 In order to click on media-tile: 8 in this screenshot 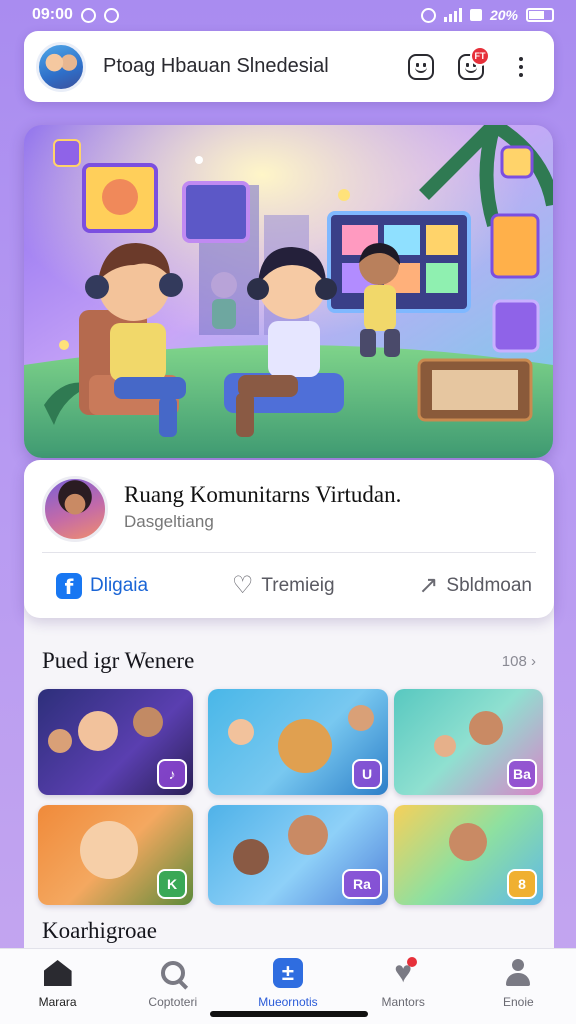, I will do `click(468, 855)`.